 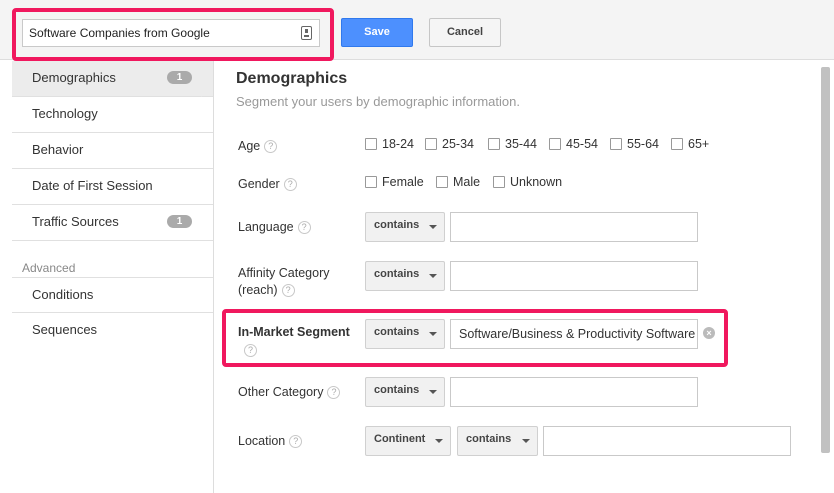 What do you see at coordinates (112, 331) in the screenshot?
I see `sidebar-item-sequences: Sequences` at bounding box center [112, 331].